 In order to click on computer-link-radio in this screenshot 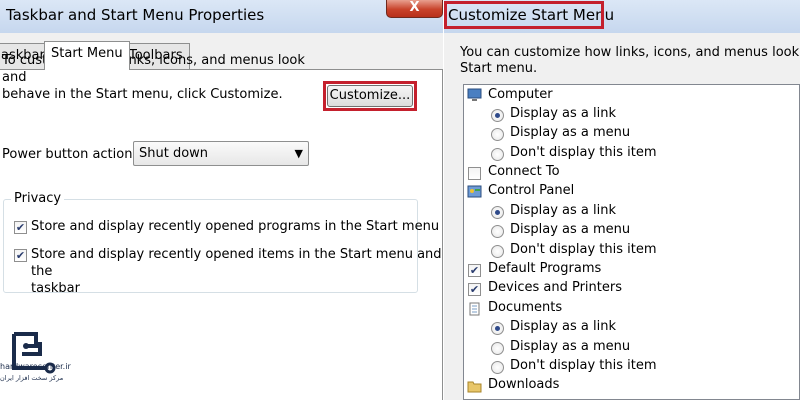, I will do `click(497, 115)`.